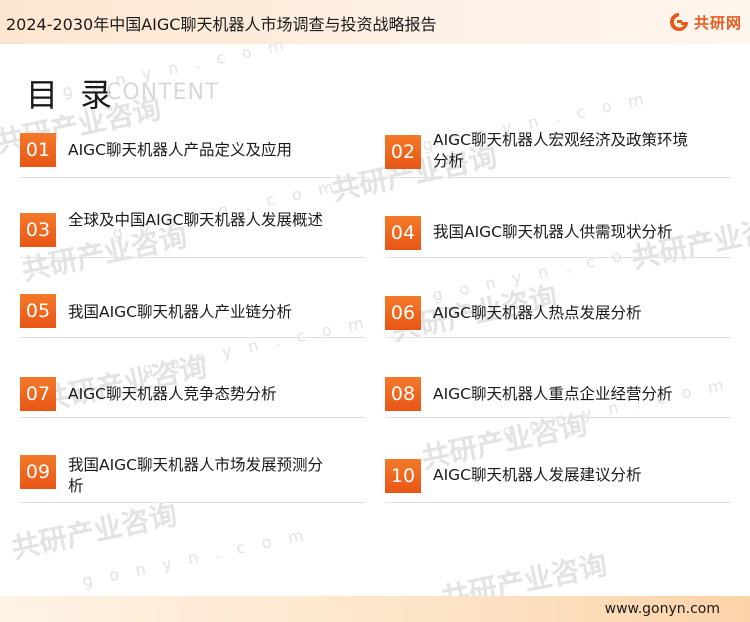 Image resolution: width=750 pixels, height=622 pixels. What do you see at coordinates (94, 531) in the screenshot?
I see `watermark: 共研产业咨询` at bounding box center [94, 531].